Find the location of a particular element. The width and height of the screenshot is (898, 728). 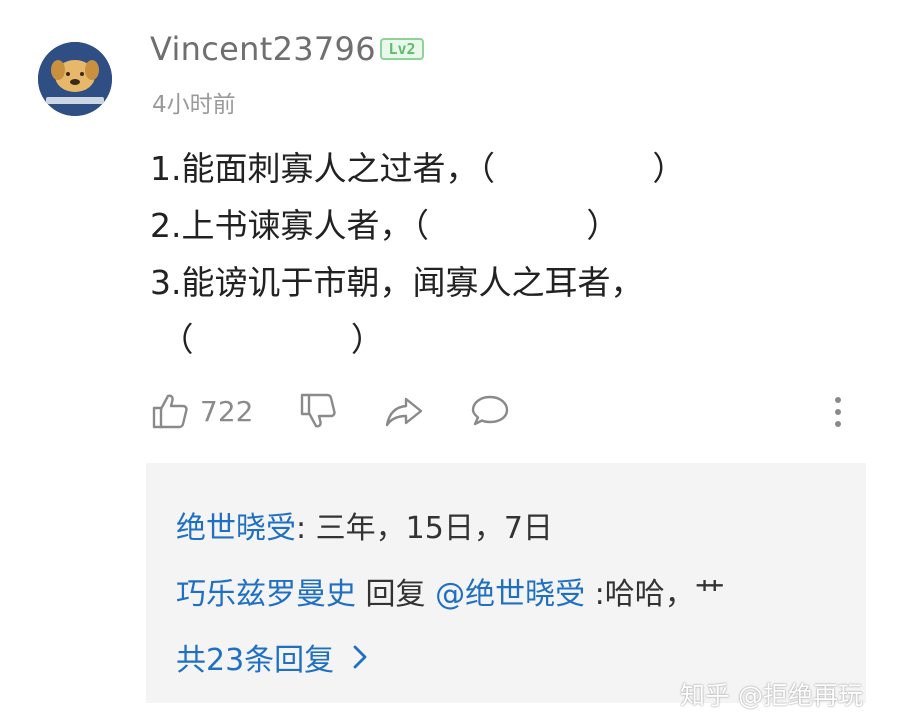

more-options-button is located at coordinates (838, 411).